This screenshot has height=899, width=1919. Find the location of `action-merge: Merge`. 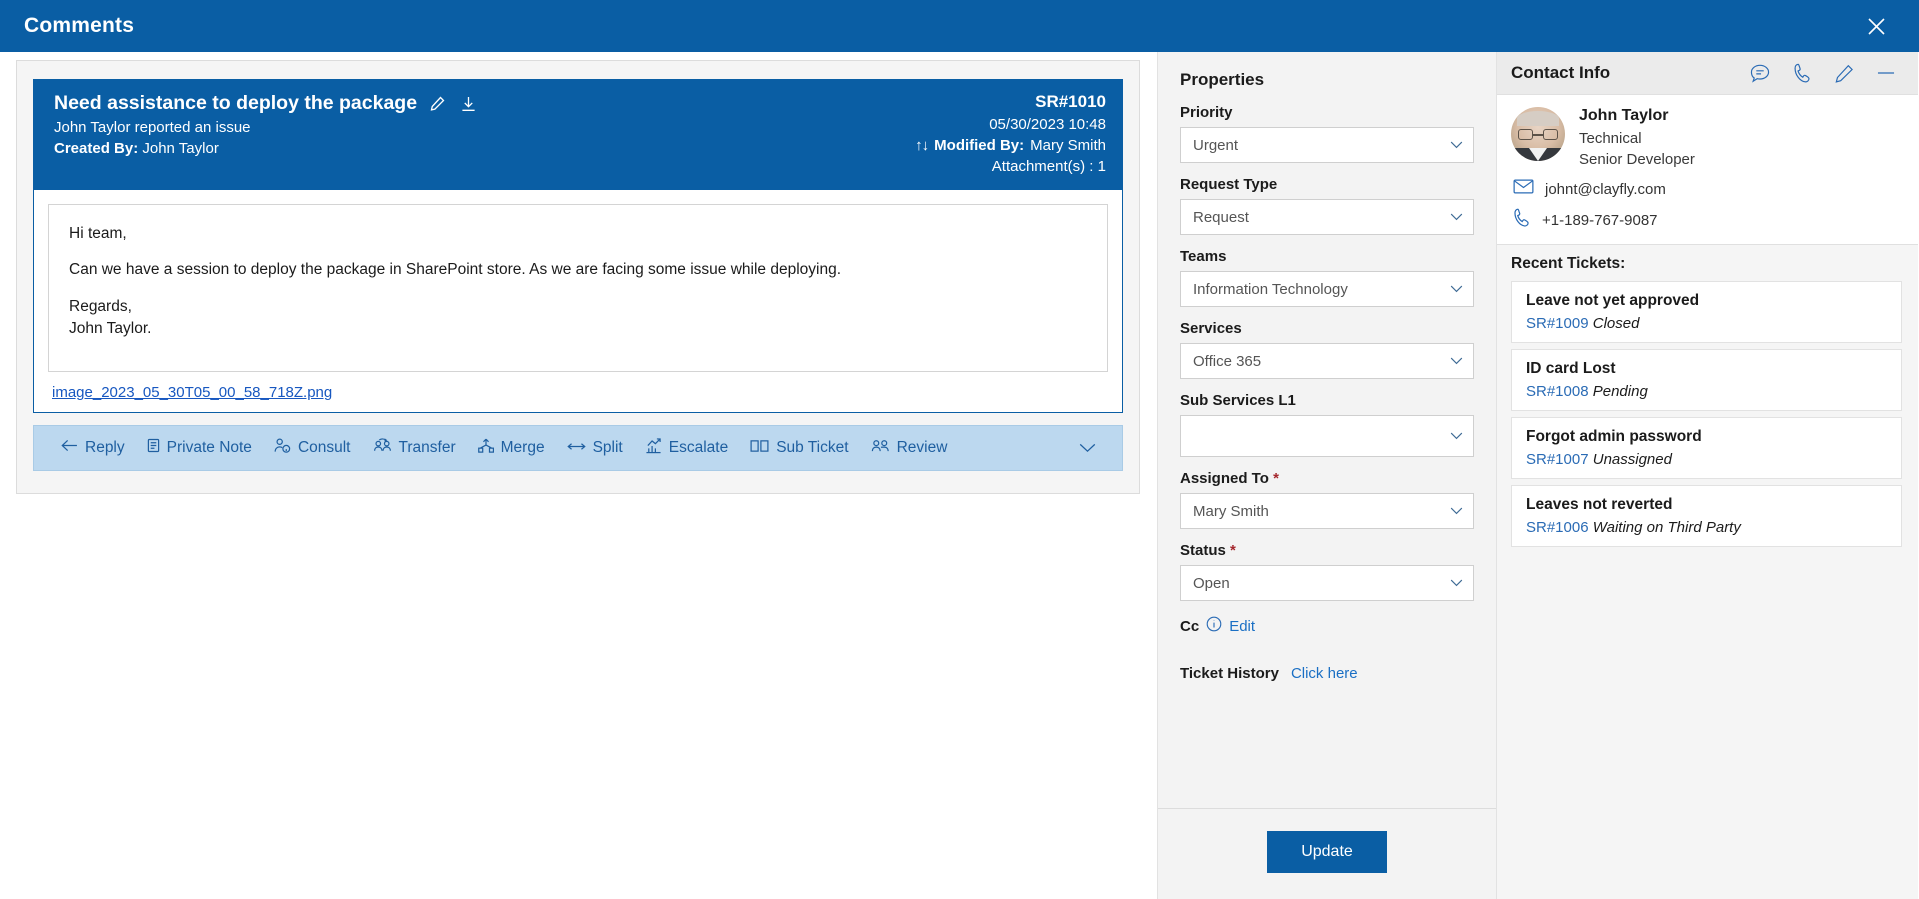

action-merge: Merge is located at coordinates (511, 448).